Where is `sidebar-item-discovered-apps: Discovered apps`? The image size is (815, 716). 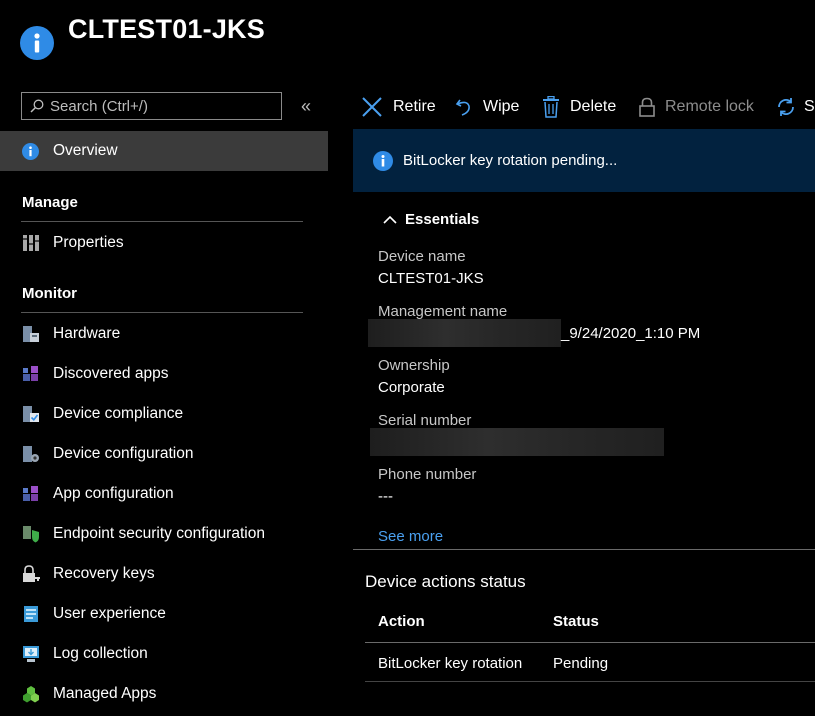
sidebar-item-discovered-apps: Discovered apps is located at coordinates (164, 374).